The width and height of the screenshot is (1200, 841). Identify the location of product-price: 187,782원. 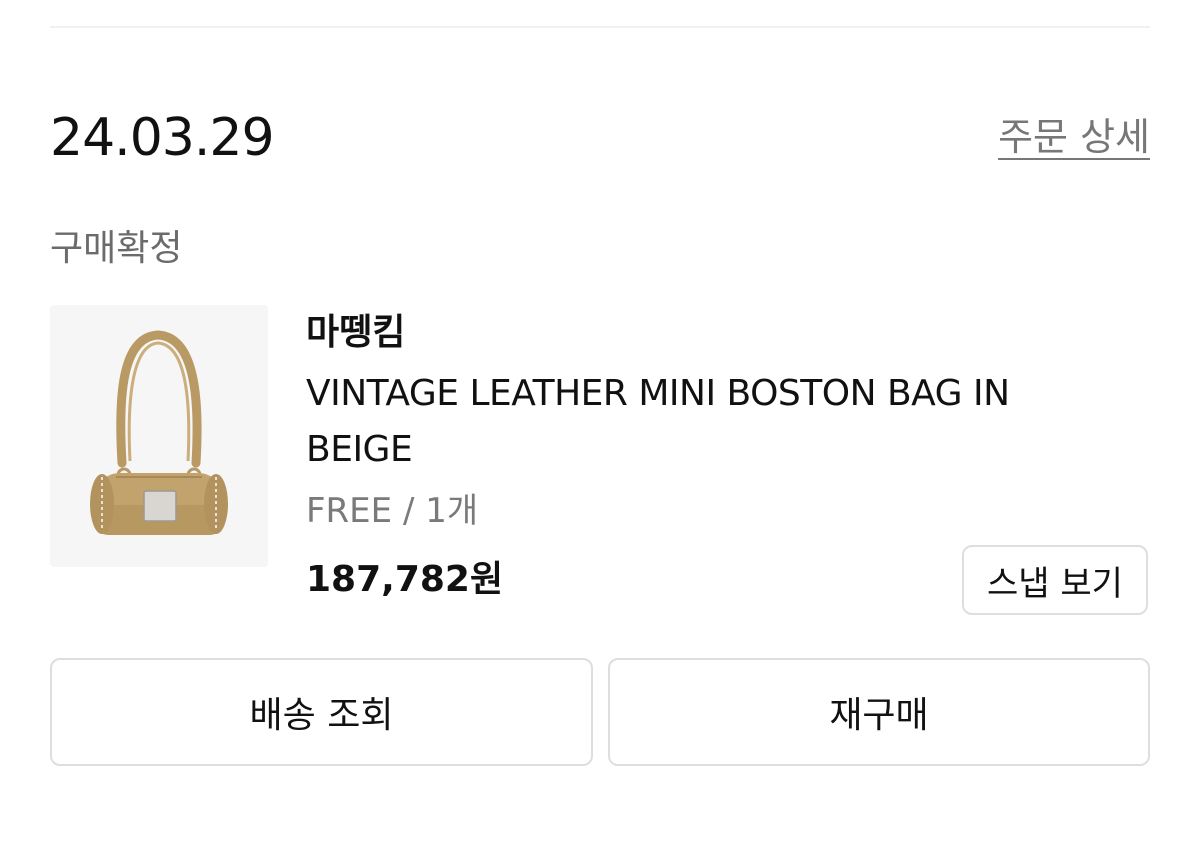
(405, 579).